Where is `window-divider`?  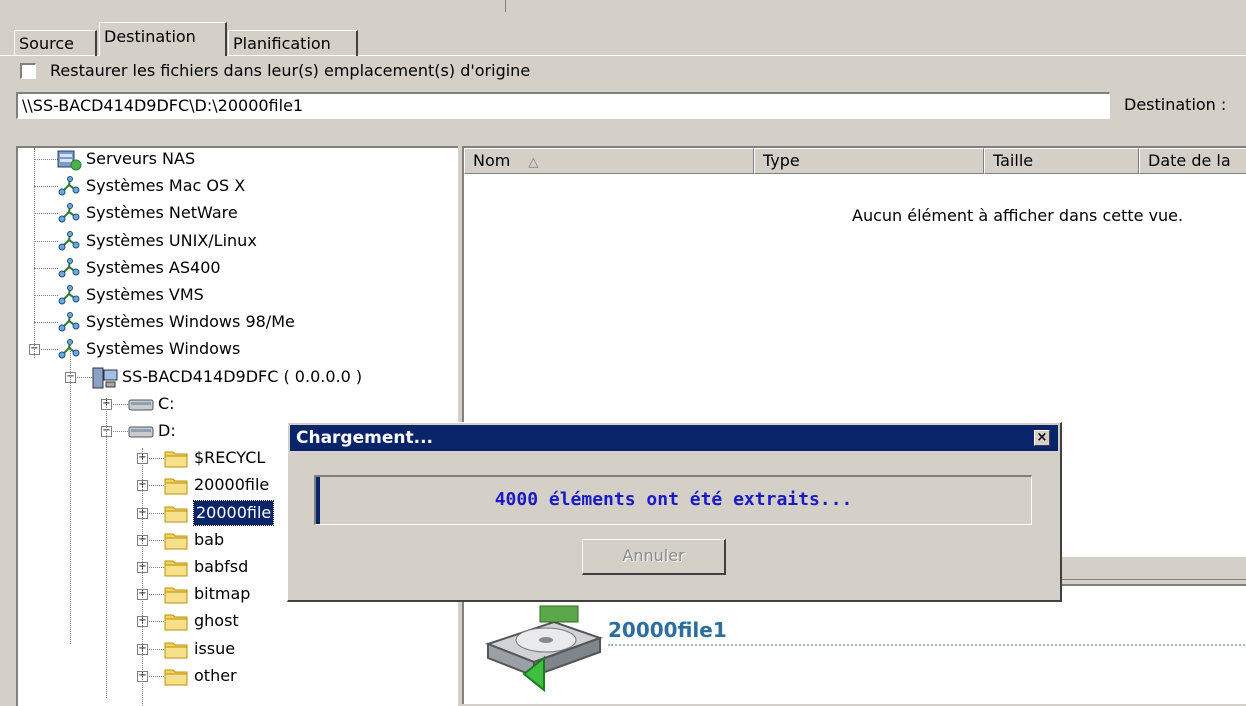 window-divider is located at coordinates (505, 6).